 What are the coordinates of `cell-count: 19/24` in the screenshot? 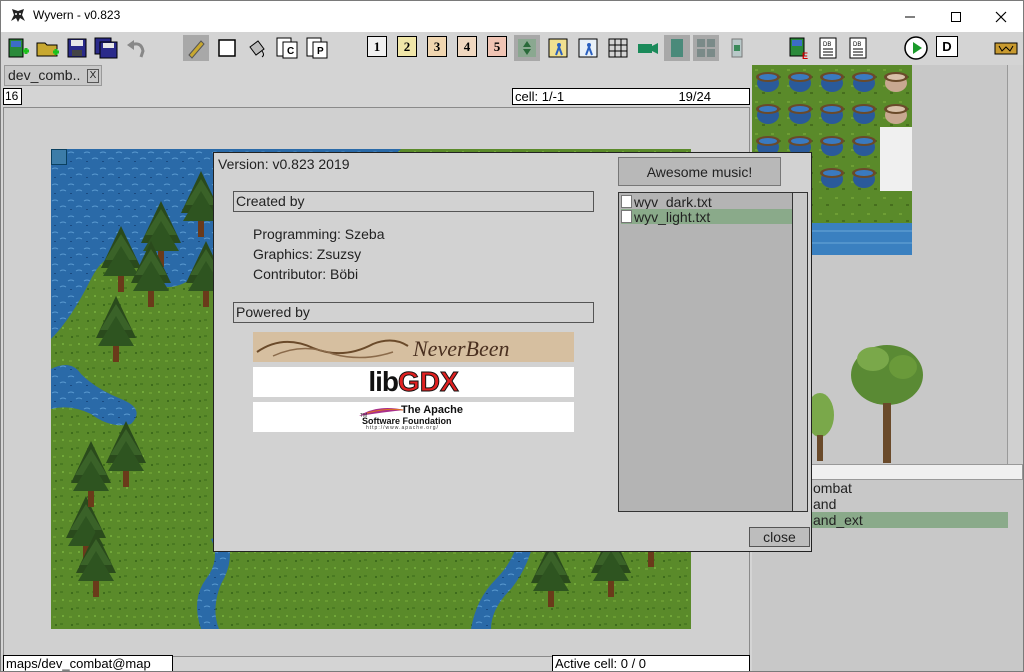 It's located at (694, 96).